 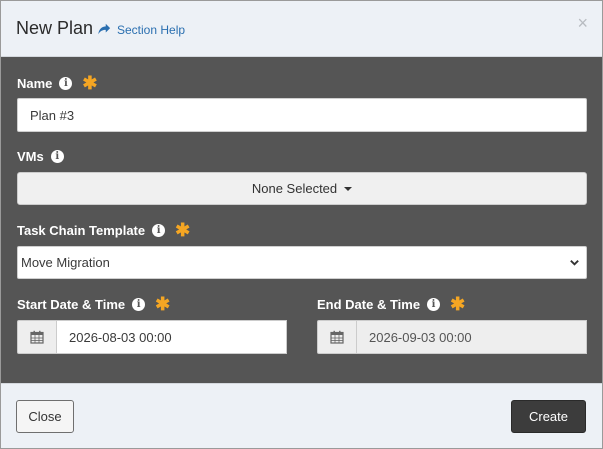 I want to click on section-help-link: Section Help, so click(x=141, y=30).